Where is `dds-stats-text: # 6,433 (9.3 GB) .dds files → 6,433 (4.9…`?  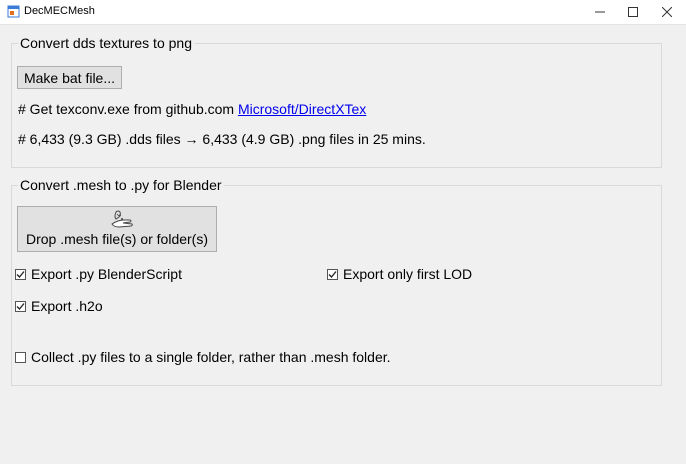 dds-stats-text: # 6,433 (9.3 GB) .dds files → 6,433 (4.9… is located at coordinates (222, 139).